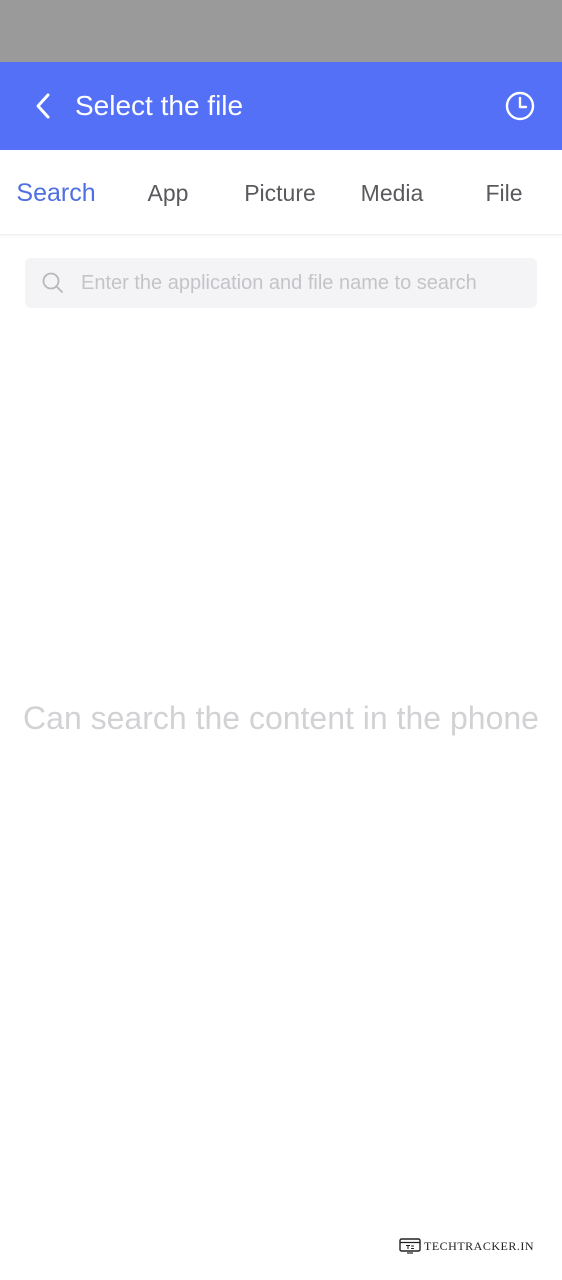 The image size is (562, 1280). I want to click on clock-icon, so click(520, 106).